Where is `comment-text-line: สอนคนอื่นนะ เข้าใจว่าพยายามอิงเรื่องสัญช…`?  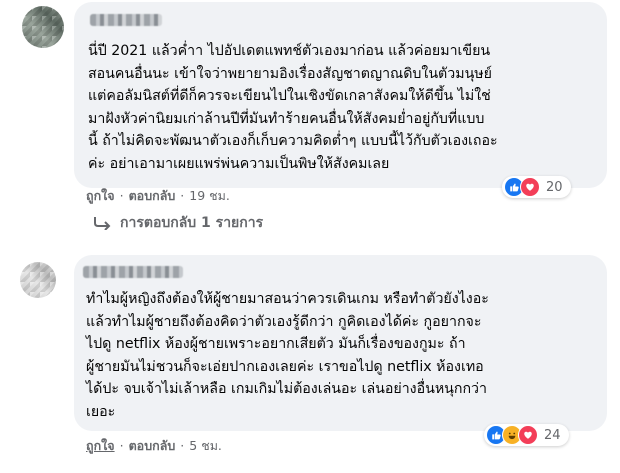
comment-text-line: สอนคนอื่นนะ เข้าใจว่าพยายามอิงเรื่องสัญช… is located at coordinates (290, 73).